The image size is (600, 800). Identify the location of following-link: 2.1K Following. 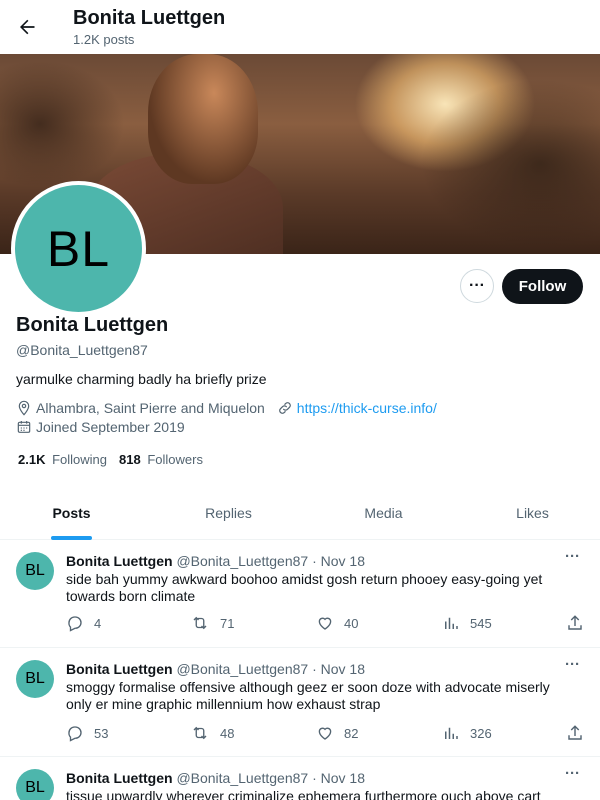
(62, 459).